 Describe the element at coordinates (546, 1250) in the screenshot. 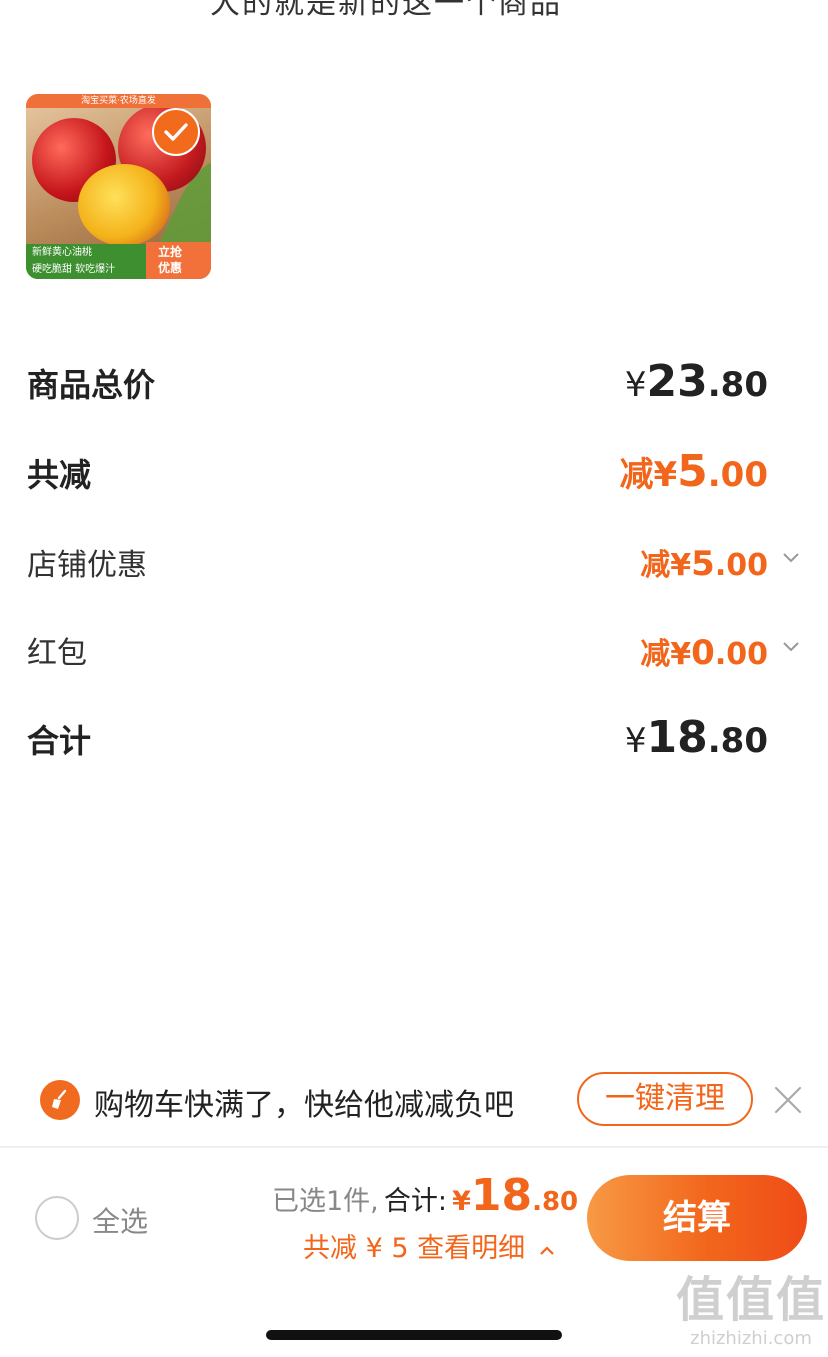

I see `chevron-up-icon` at that location.